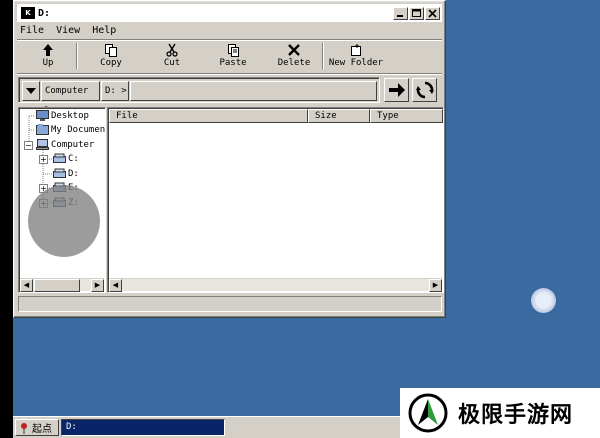  What do you see at coordinates (229, 13) in the screenshot?
I see `title-bar: K D:` at bounding box center [229, 13].